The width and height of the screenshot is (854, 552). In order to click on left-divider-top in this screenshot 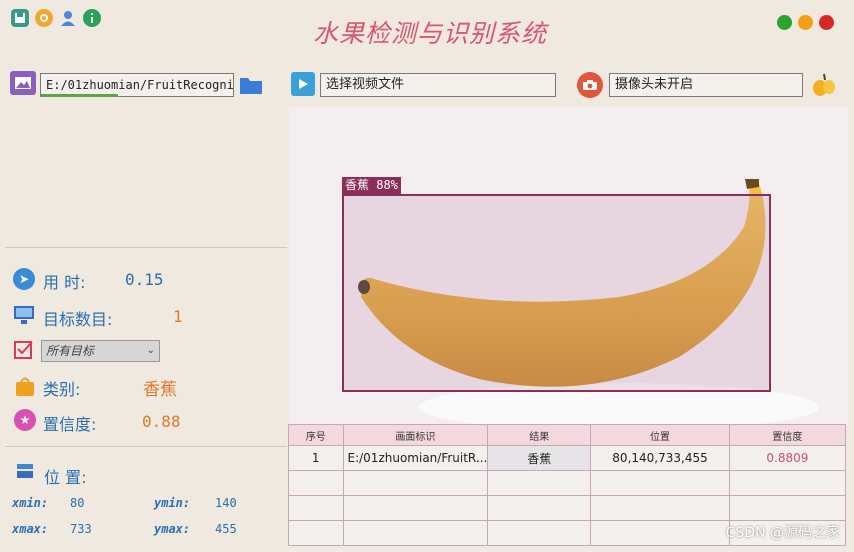, I will do `click(146, 247)`.